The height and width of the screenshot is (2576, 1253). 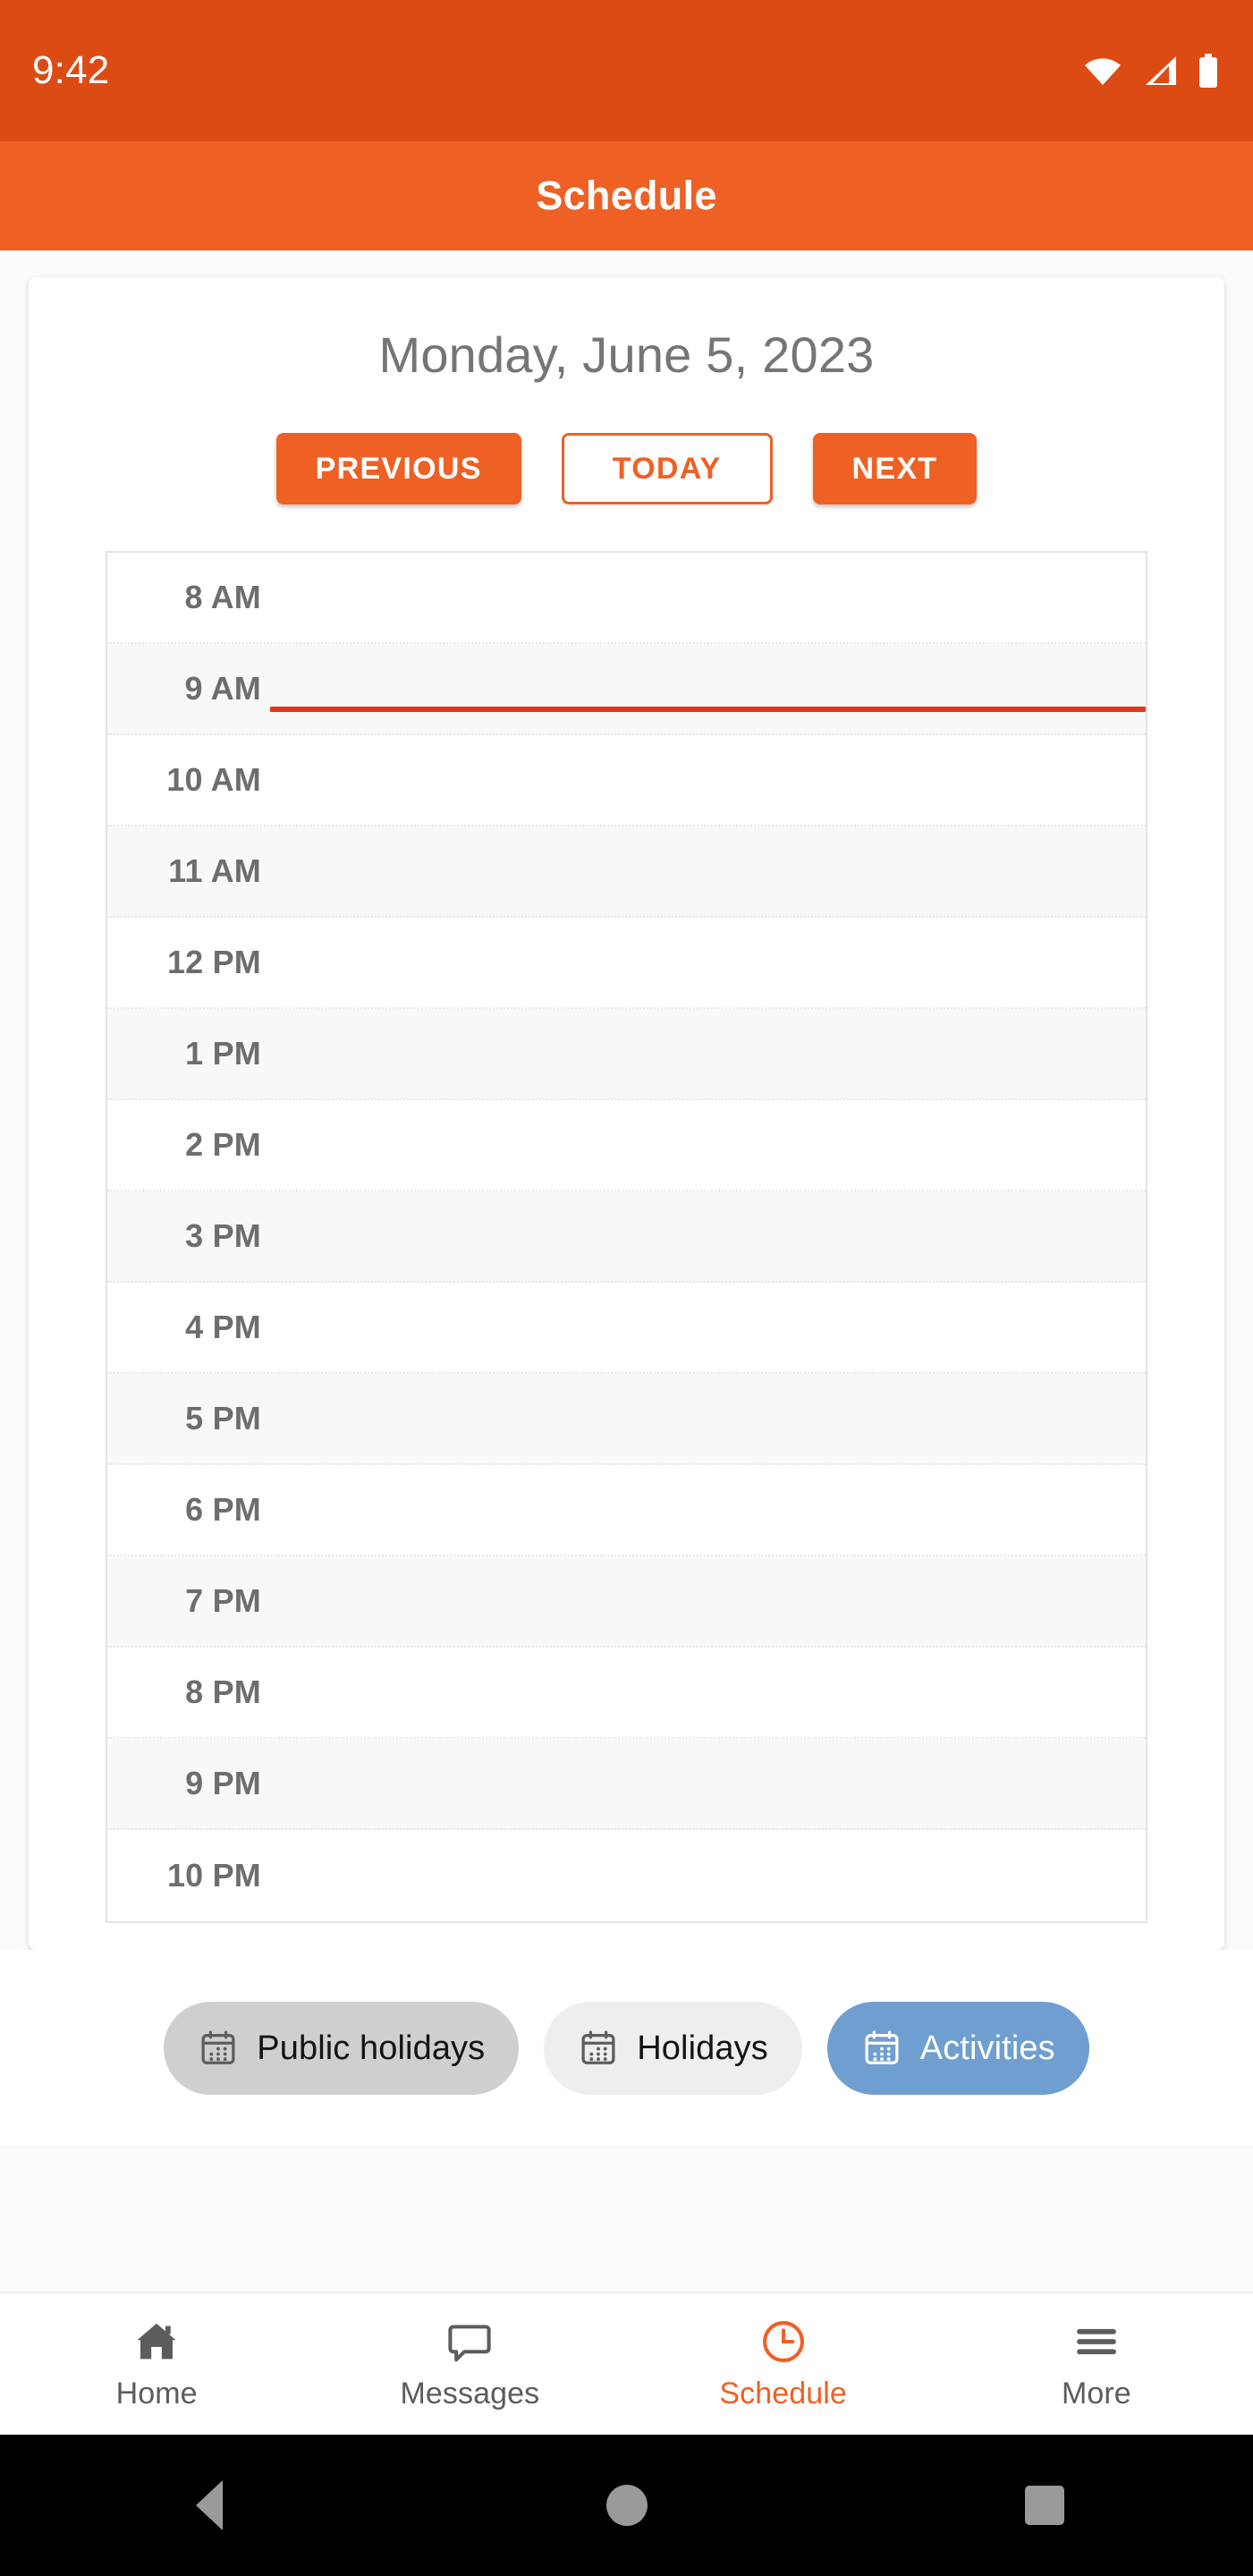 What do you see at coordinates (156, 2393) in the screenshot?
I see `bottom-nav-label: Home` at bounding box center [156, 2393].